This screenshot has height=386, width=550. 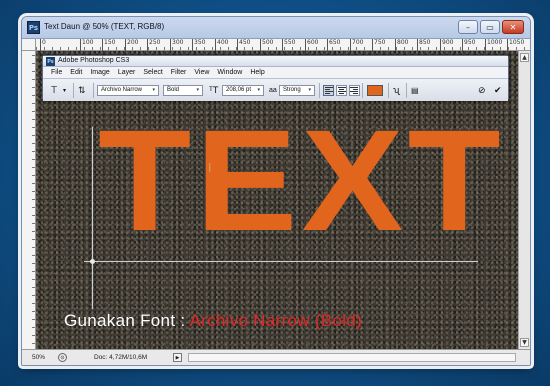 What do you see at coordinates (131, 45) in the screenshot?
I see `ruler-tick: 200` at bounding box center [131, 45].